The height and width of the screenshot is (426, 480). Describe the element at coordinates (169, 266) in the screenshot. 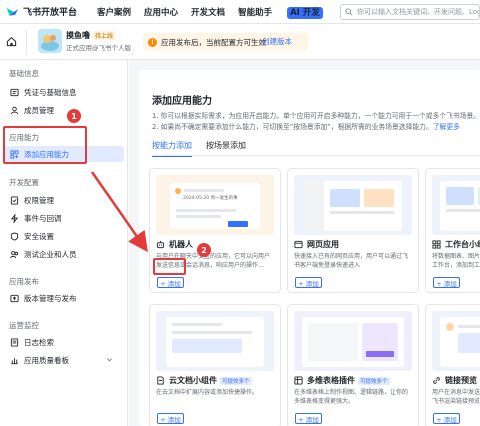

I see `highlight-box-add-button` at that location.